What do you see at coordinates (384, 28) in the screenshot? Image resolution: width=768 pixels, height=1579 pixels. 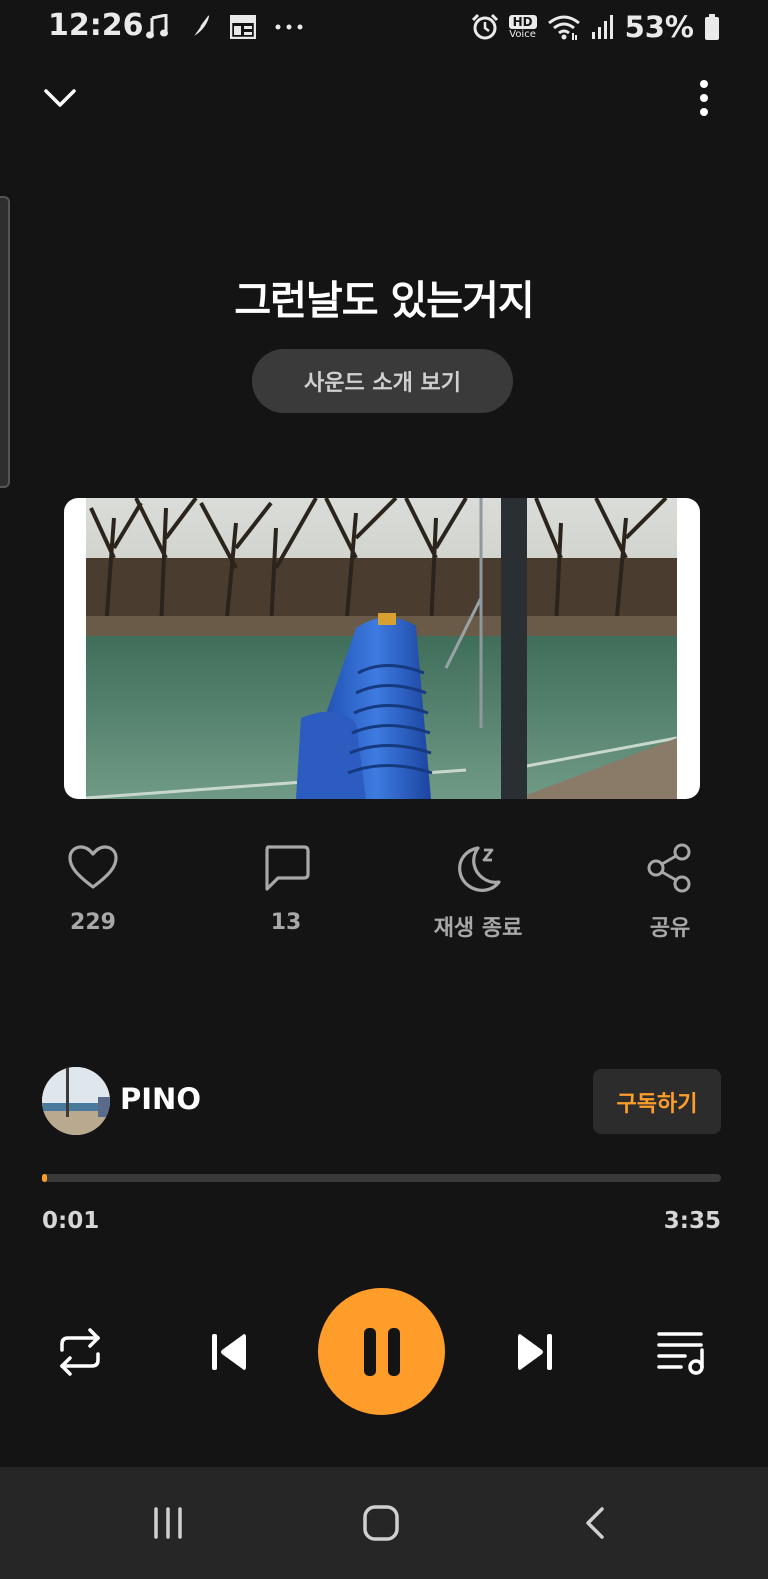 I see `status-bar: 12:26 HD Voice 53%` at bounding box center [384, 28].